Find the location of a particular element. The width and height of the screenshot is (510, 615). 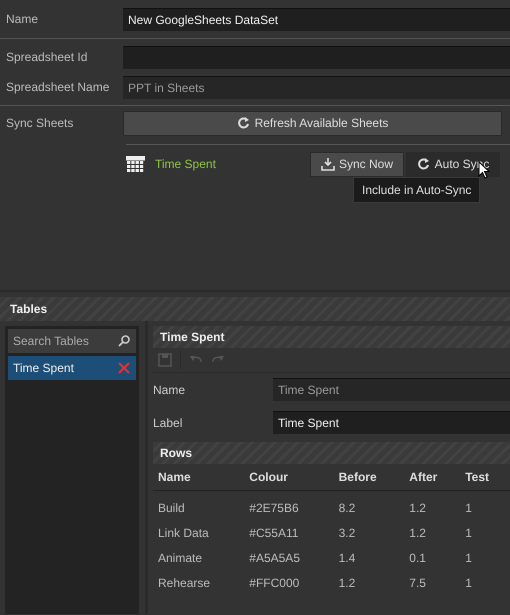

sync-now-button: Sync Now is located at coordinates (357, 164).